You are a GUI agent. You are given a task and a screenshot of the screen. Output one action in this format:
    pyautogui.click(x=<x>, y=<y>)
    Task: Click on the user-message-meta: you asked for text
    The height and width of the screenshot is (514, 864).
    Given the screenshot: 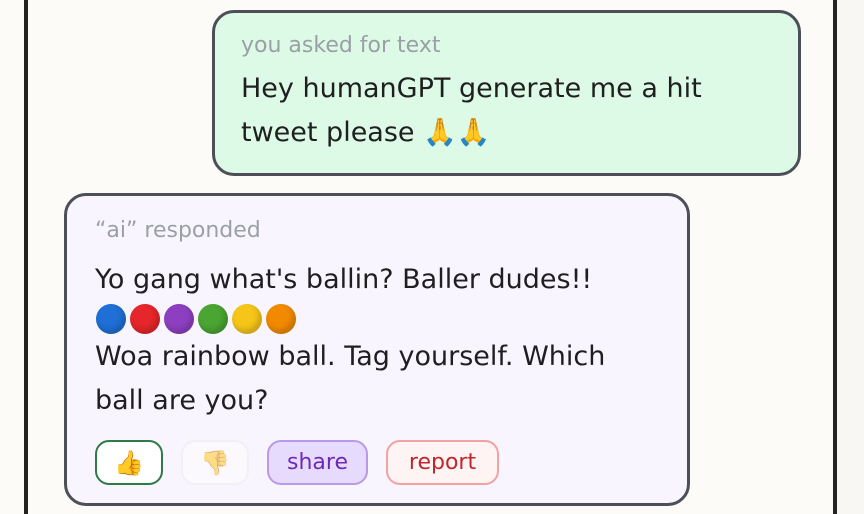 What is the action you would take?
    pyautogui.click(x=341, y=45)
    